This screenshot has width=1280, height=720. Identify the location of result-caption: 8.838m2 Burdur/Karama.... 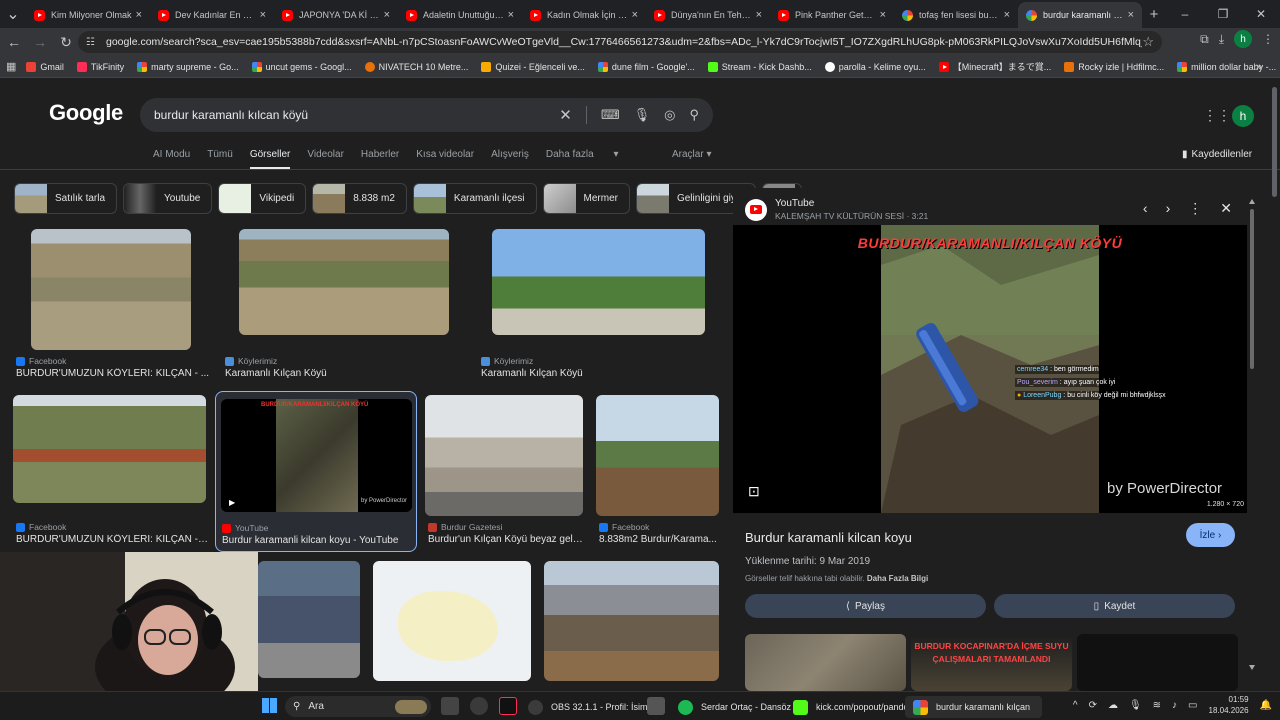
(659, 539).